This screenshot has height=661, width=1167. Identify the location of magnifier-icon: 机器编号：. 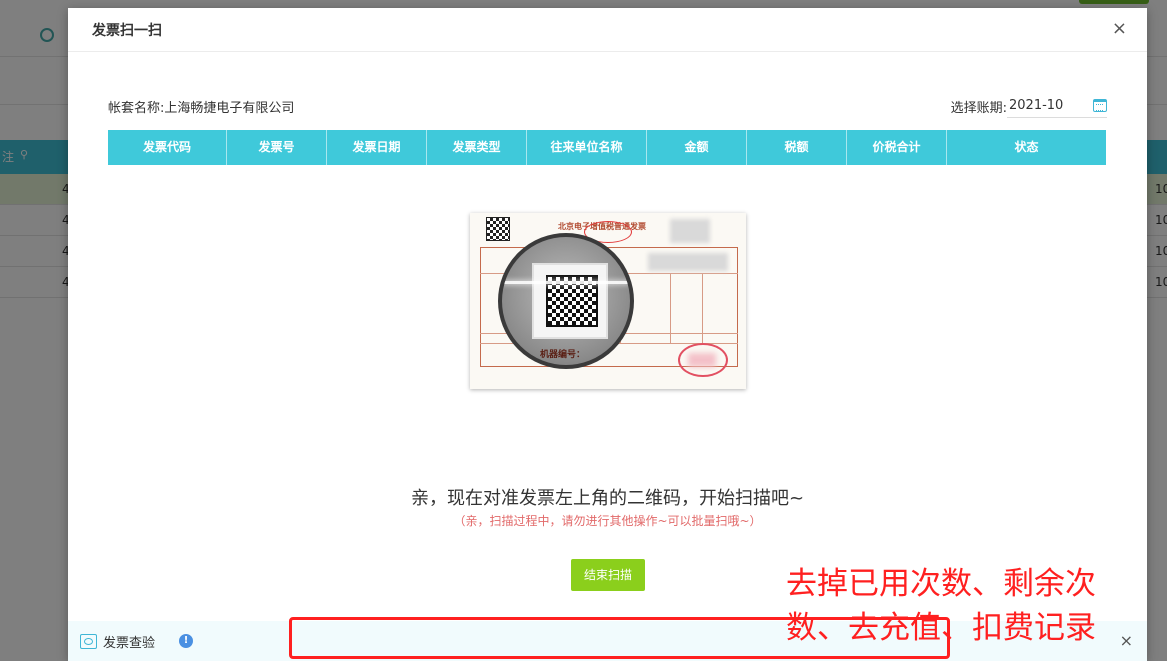
(566, 301).